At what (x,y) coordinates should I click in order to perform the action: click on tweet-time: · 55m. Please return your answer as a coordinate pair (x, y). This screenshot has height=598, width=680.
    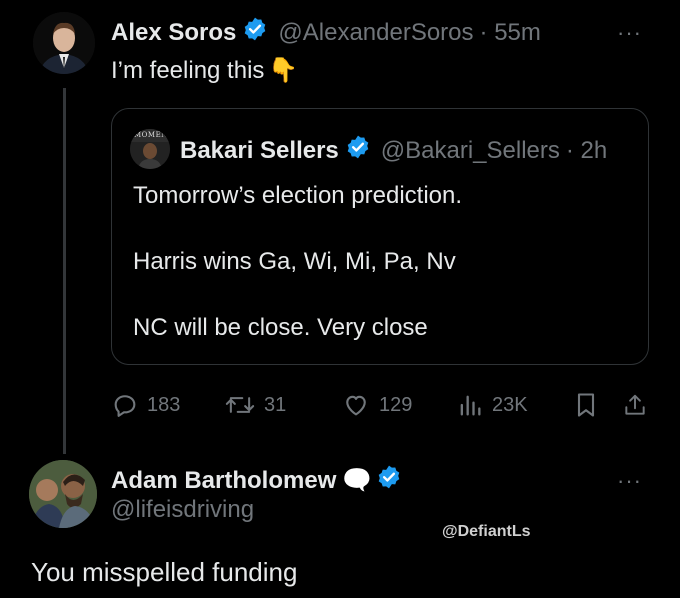
    Looking at the image, I should click on (510, 33).